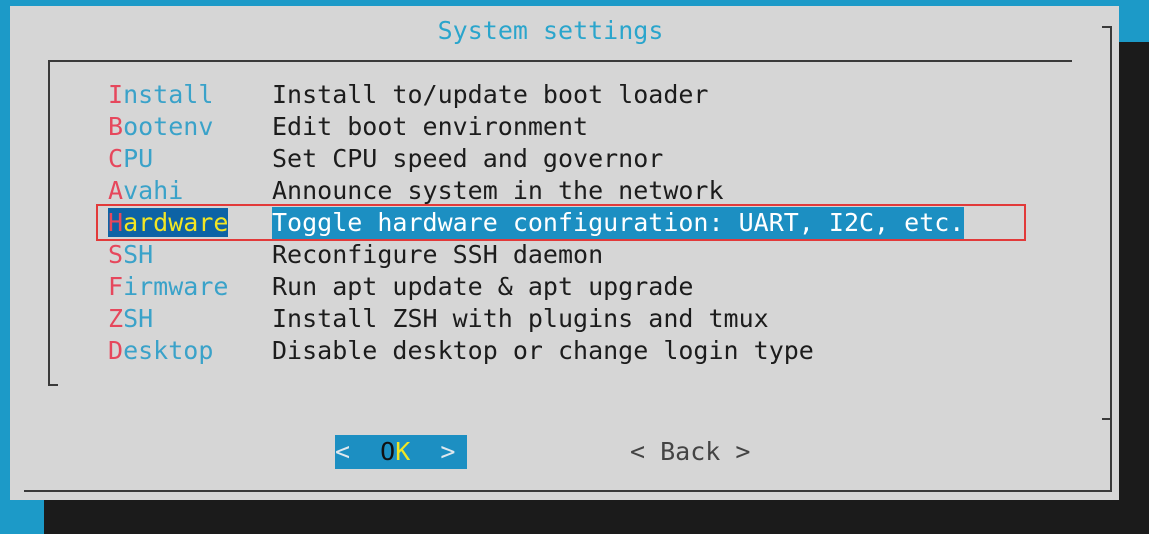 The image size is (1149, 534). I want to click on dialog-shadow-bottom, so click(596, 517).